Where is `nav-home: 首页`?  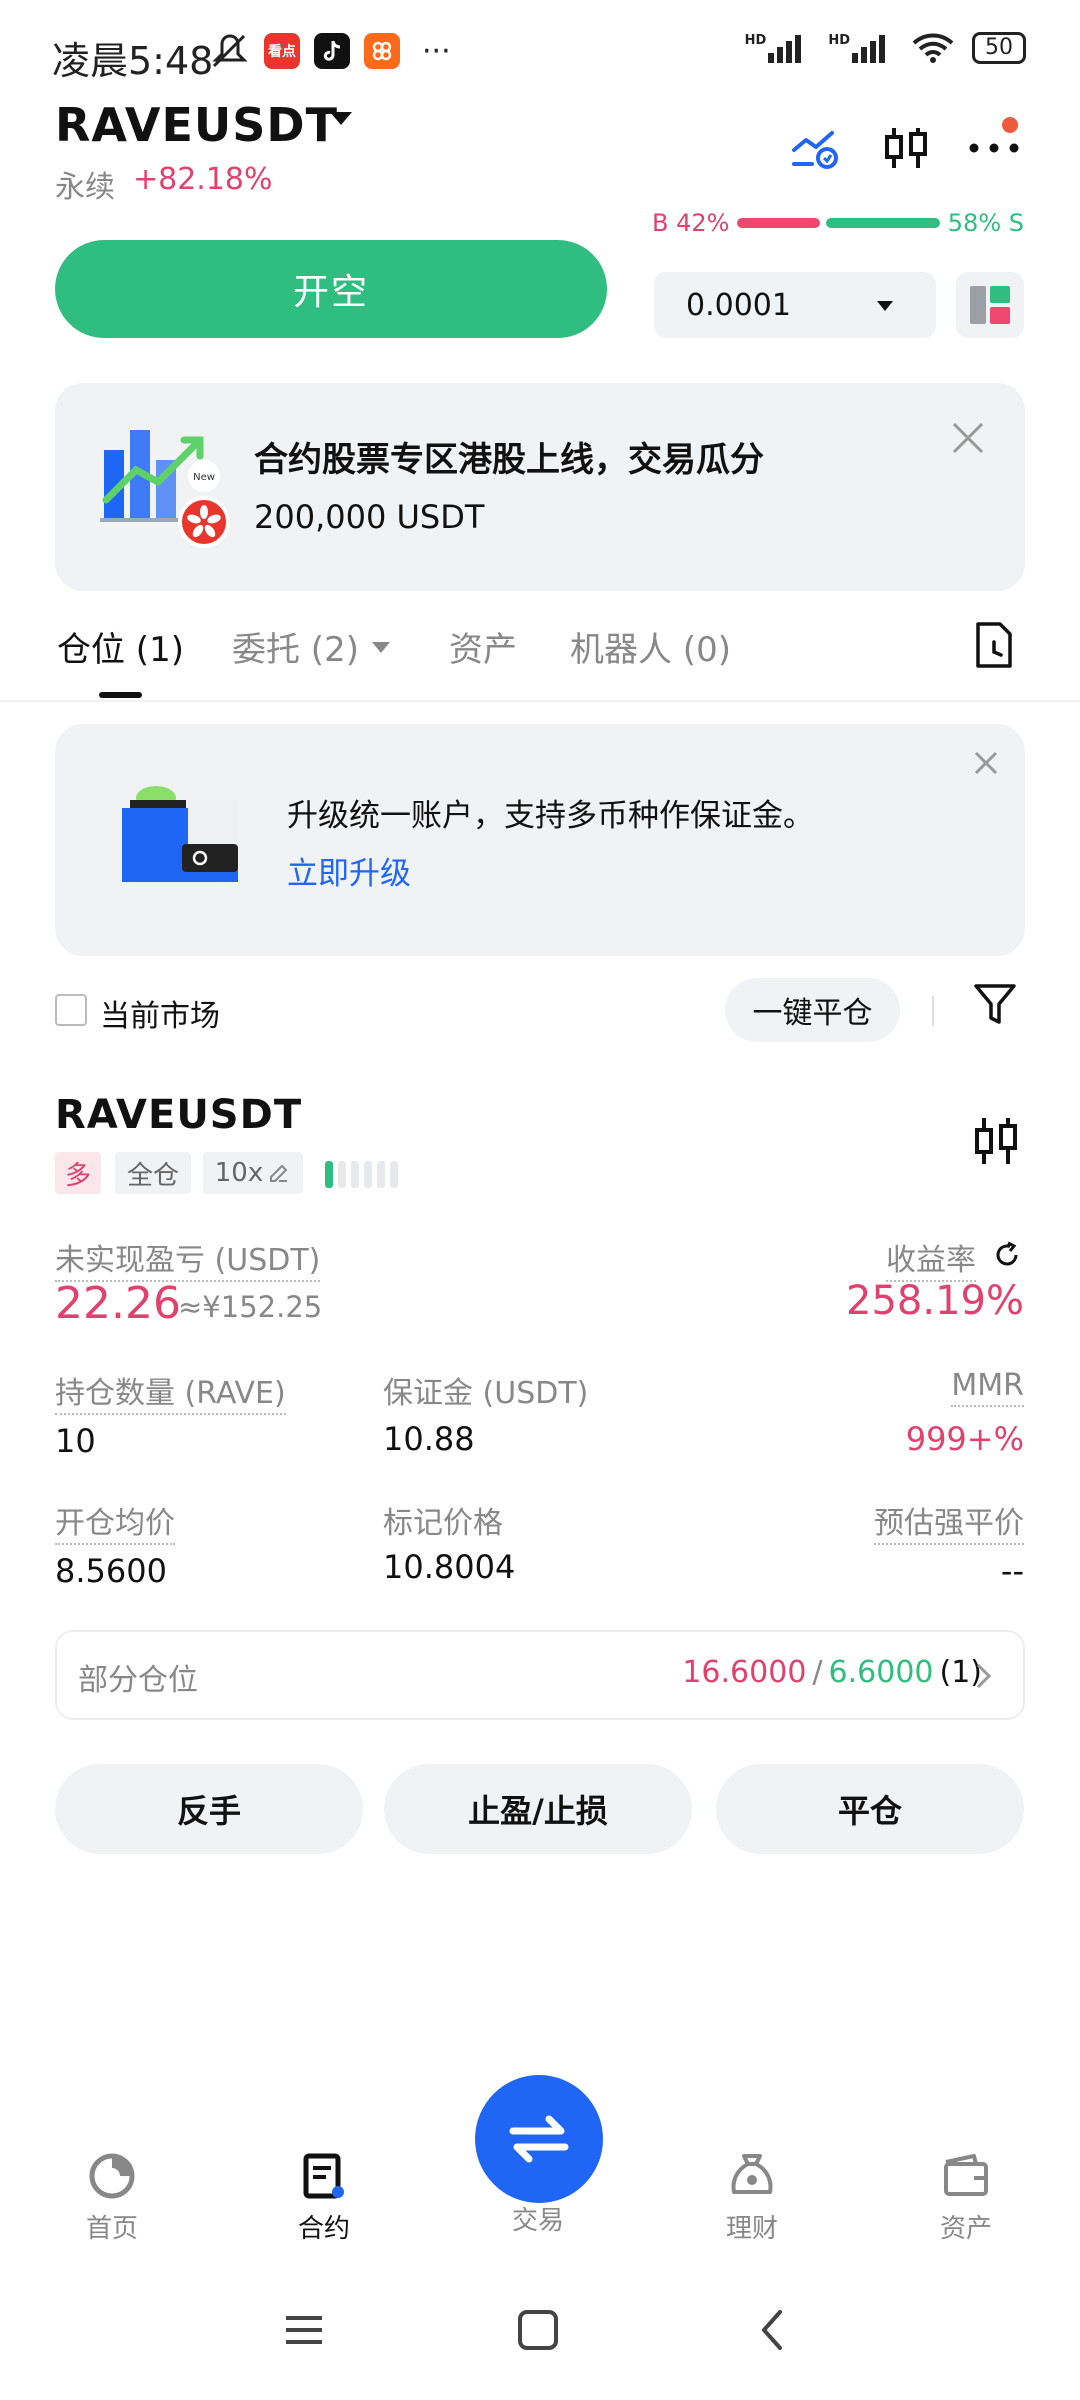 nav-home: 首页 is located at coordinates (112, 2196).